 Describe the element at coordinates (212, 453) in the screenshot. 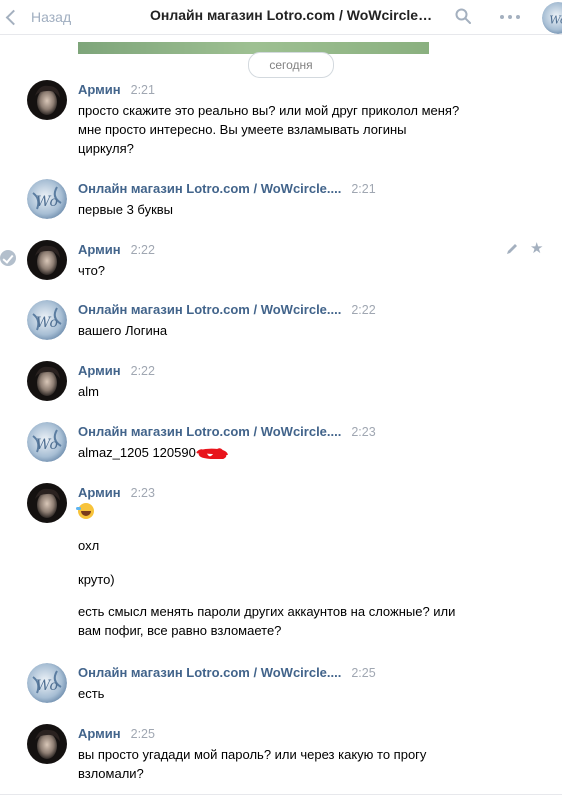

I see `redaction-scribble` at that location.